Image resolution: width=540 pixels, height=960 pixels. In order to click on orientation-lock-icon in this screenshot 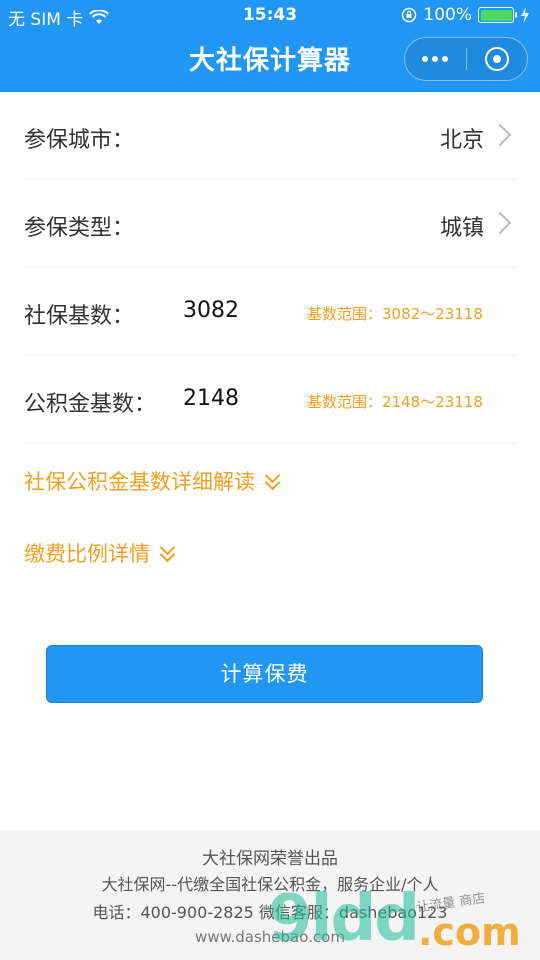, I will do `click(409, 15)`.